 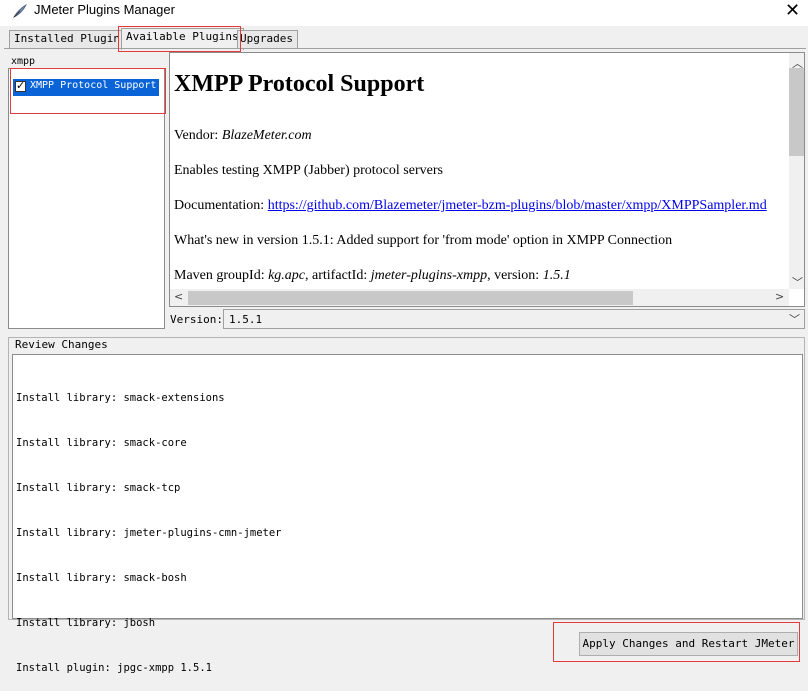 What do you see at coordinates (410, 298) in the screenshot?
I see `horizontal-scroll-thumb` at bounding box center [410, 298].